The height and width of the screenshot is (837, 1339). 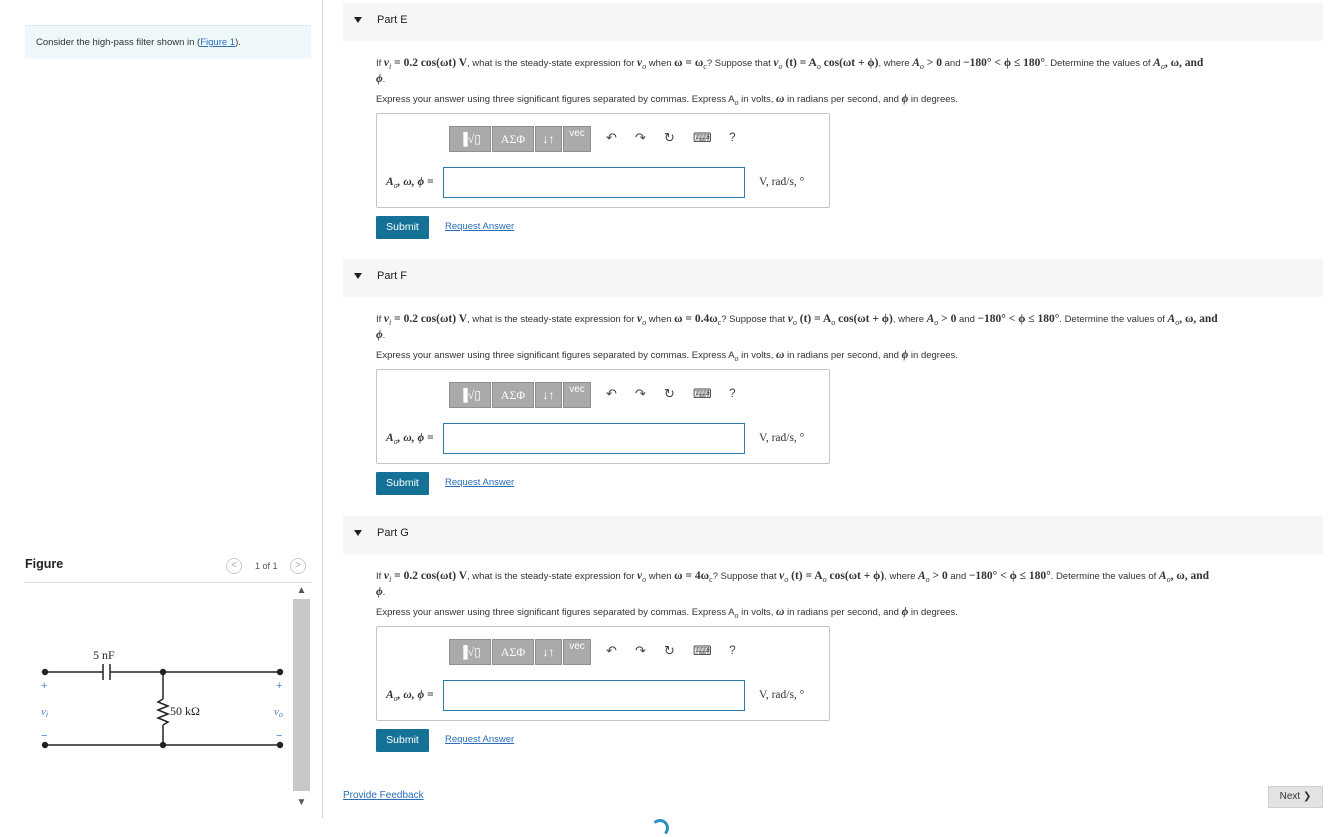 I want to click on figure-count: 1 of 1, so click(x=266, y=566).